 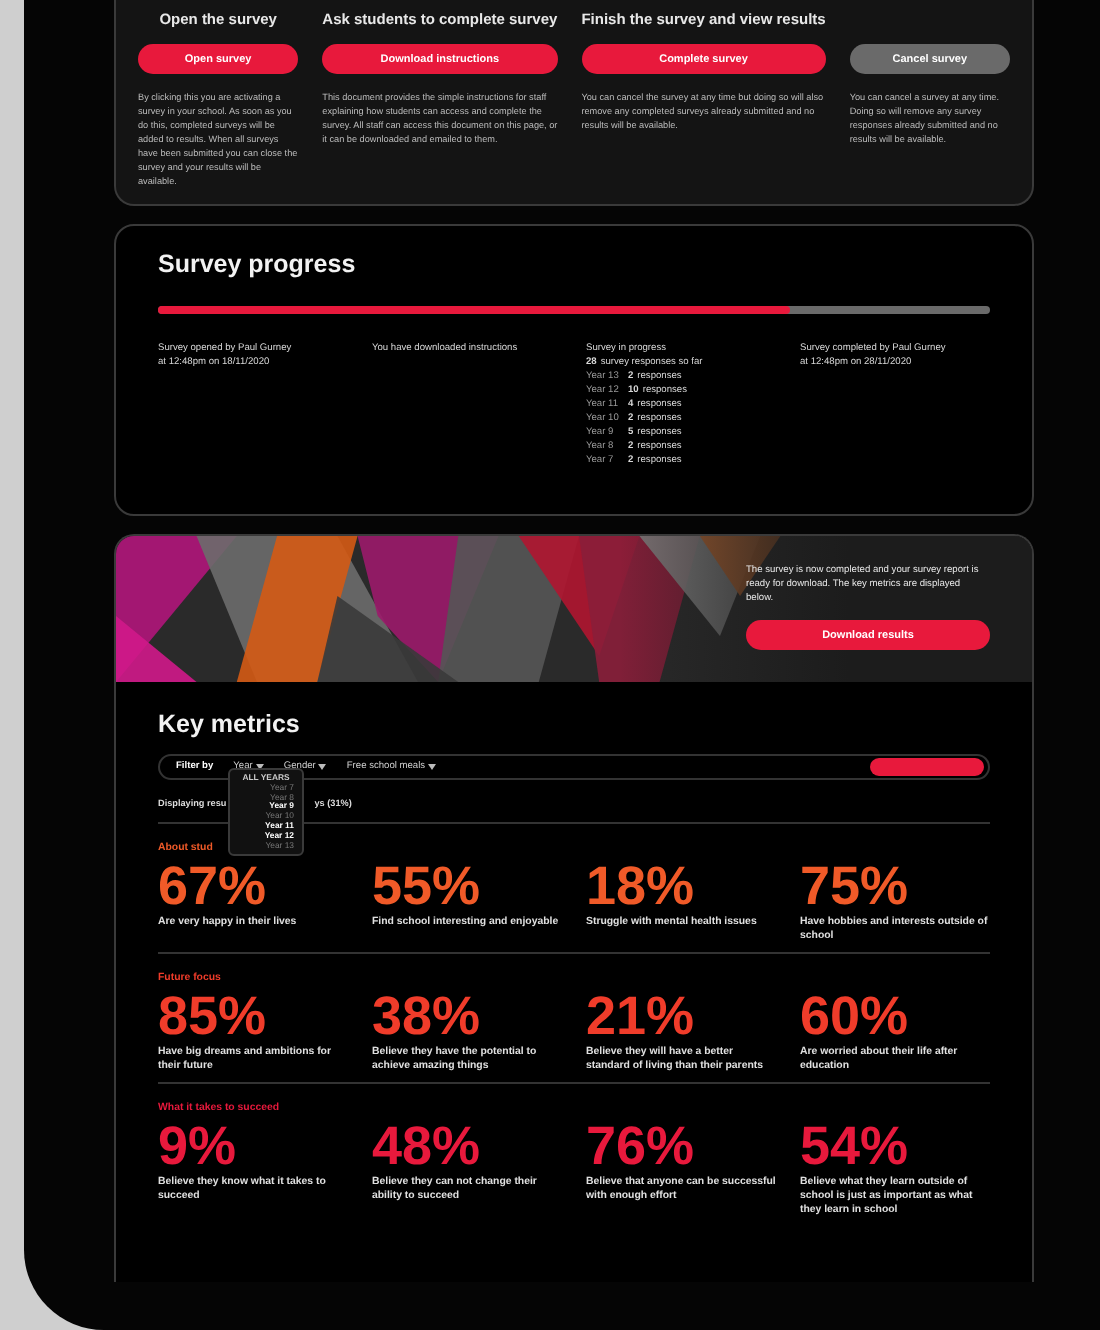 I want to click on filter-button, so click(x=927, y=767).